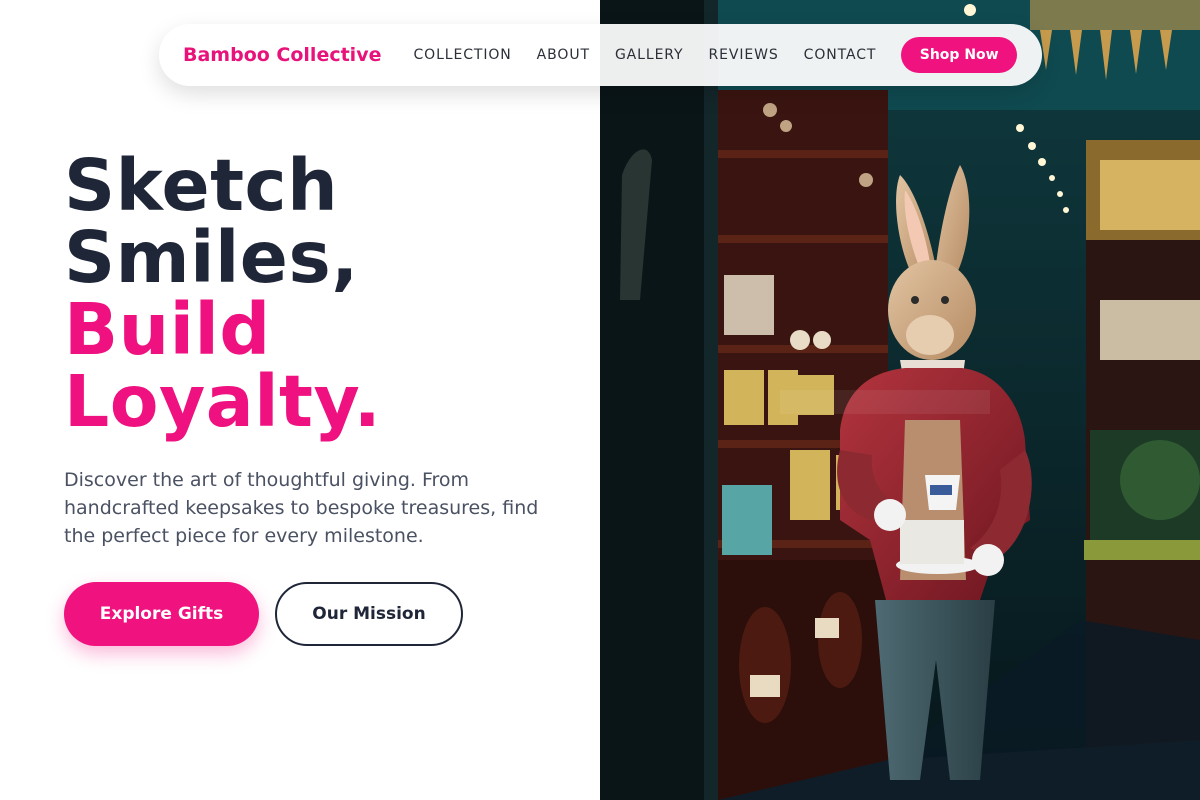 Image resolution: width=1200 pixels, height=800 pixels. What do you see at coordinates (161, 614) in the screenshot?
I see `explore-gifts-button: Explore Gifts` at bounding box center [161, 614].